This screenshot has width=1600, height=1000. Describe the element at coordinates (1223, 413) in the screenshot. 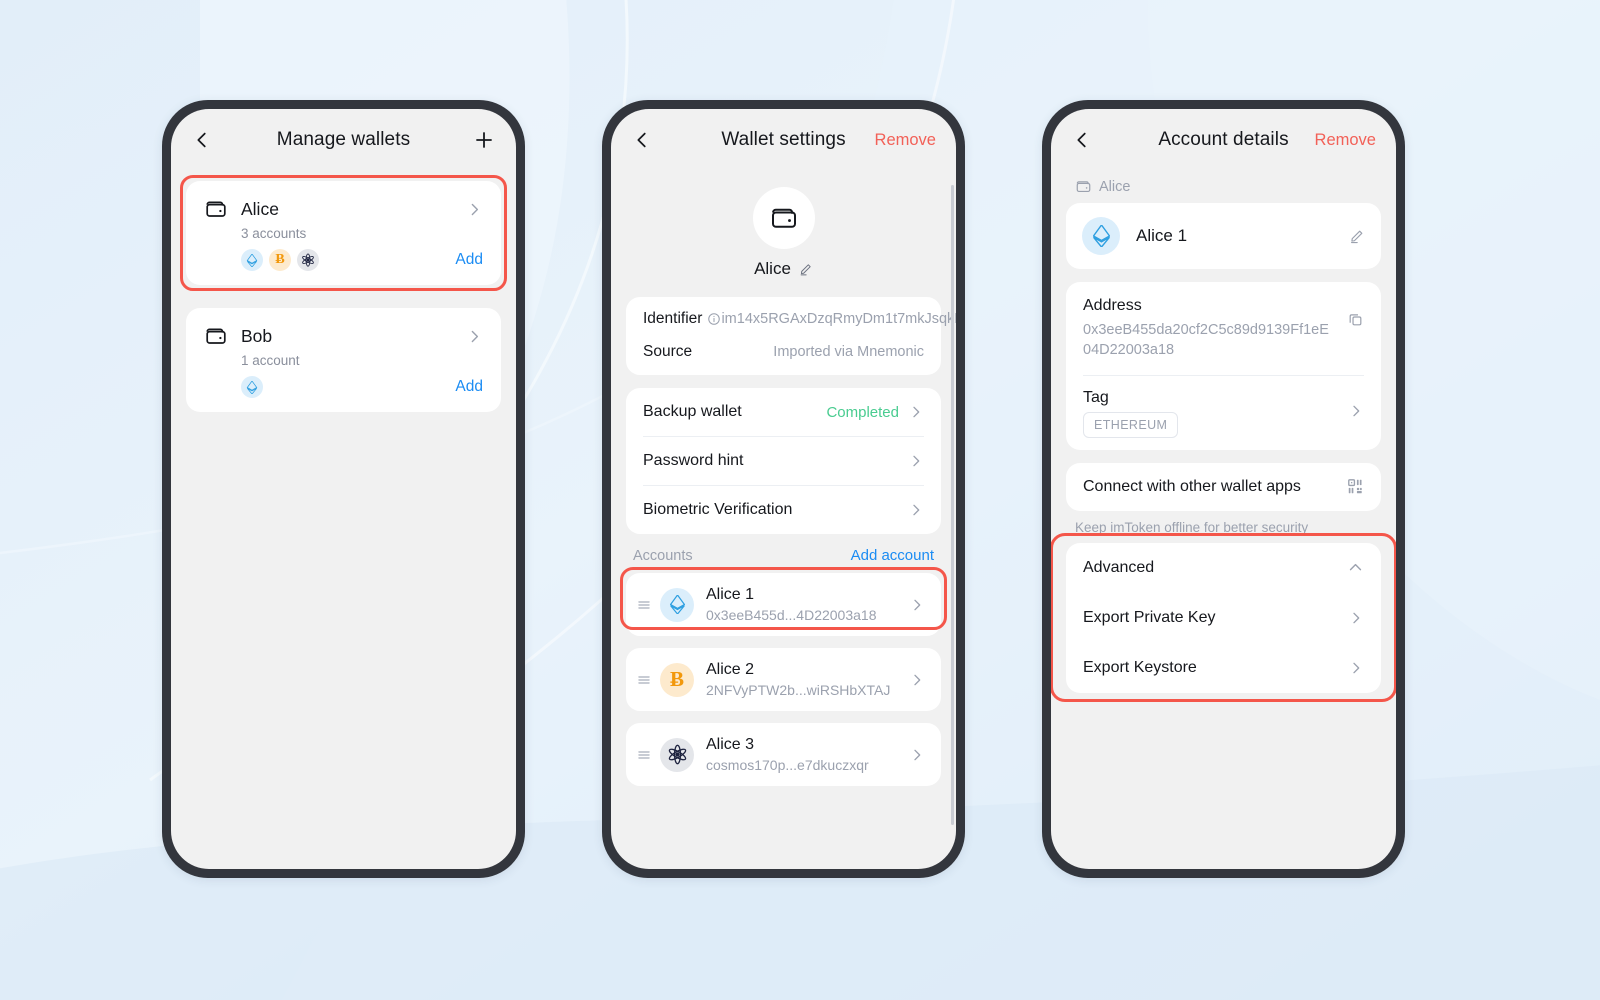

I see `tag-row: Tag ETHEREUM` at that location.